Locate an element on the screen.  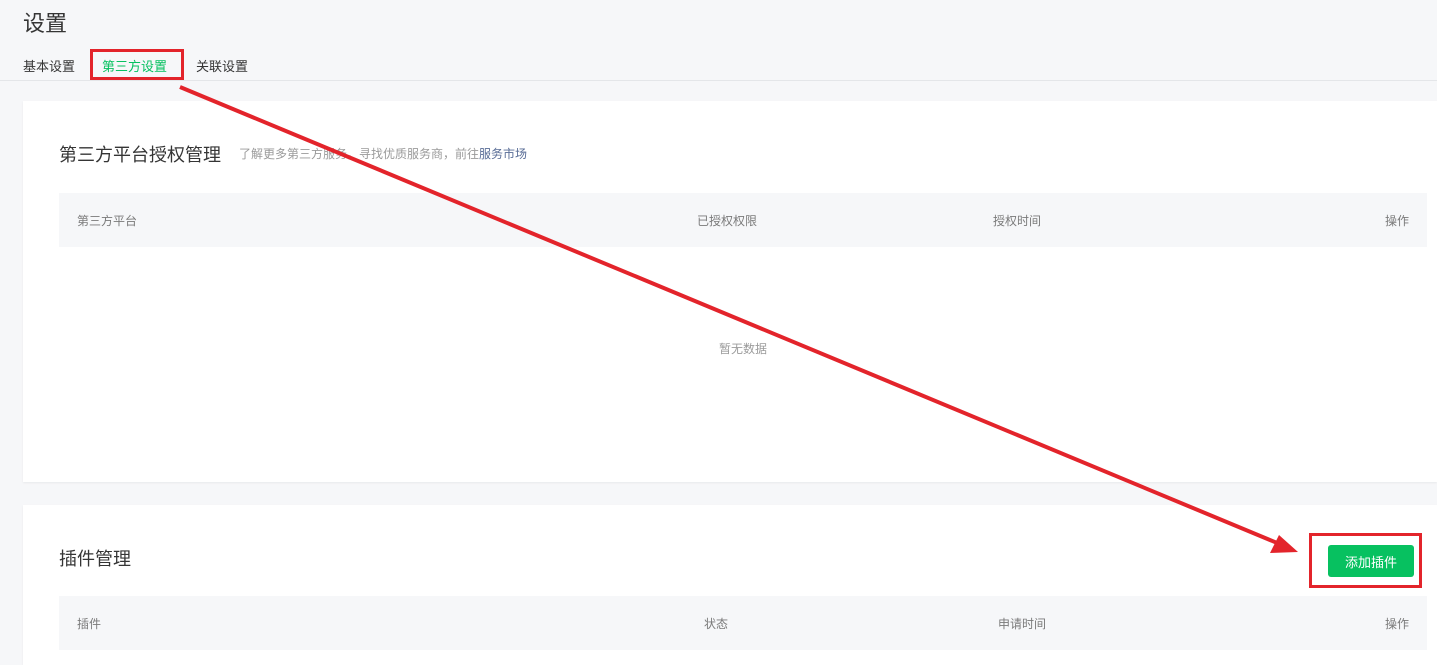
tab-related-settings: 关联设置 is located at coordinates (222, 65).